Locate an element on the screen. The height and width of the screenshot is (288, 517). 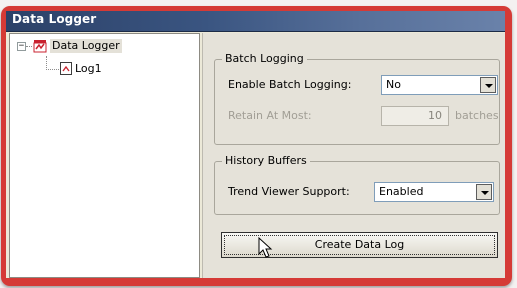
retain-at-most-label: Retain At Most: is located at coordinates (270, 115).